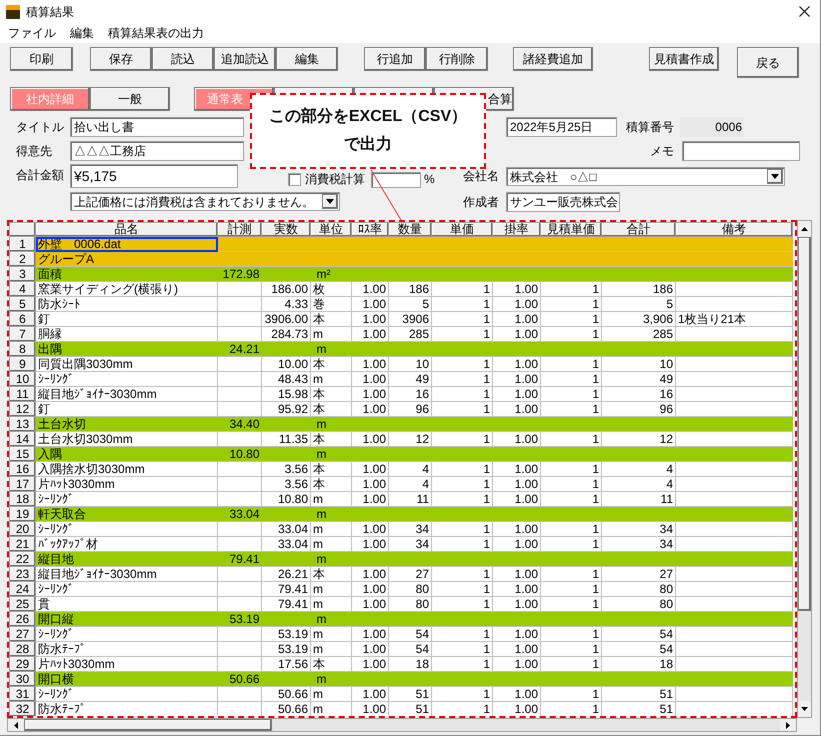 This screenshot has height=736, width=821. Describe the element at coordinates (410, 439) in the screenshot. I see `table-cell: 12` at that location.